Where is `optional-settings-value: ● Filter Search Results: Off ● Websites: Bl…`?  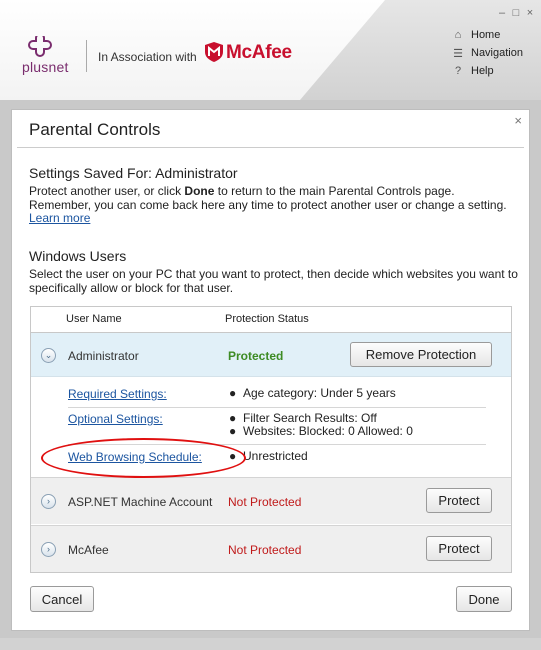
optional-settings-value: ● Filter Search Results: Off ● Websites: Bl… is located at coordinates (321, 425).